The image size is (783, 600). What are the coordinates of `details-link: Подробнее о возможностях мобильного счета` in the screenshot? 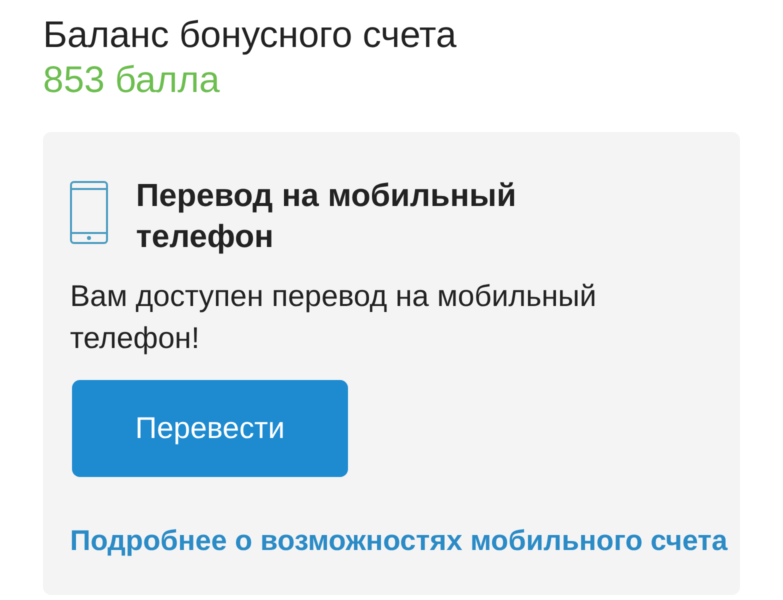 It's located at (399, 541).